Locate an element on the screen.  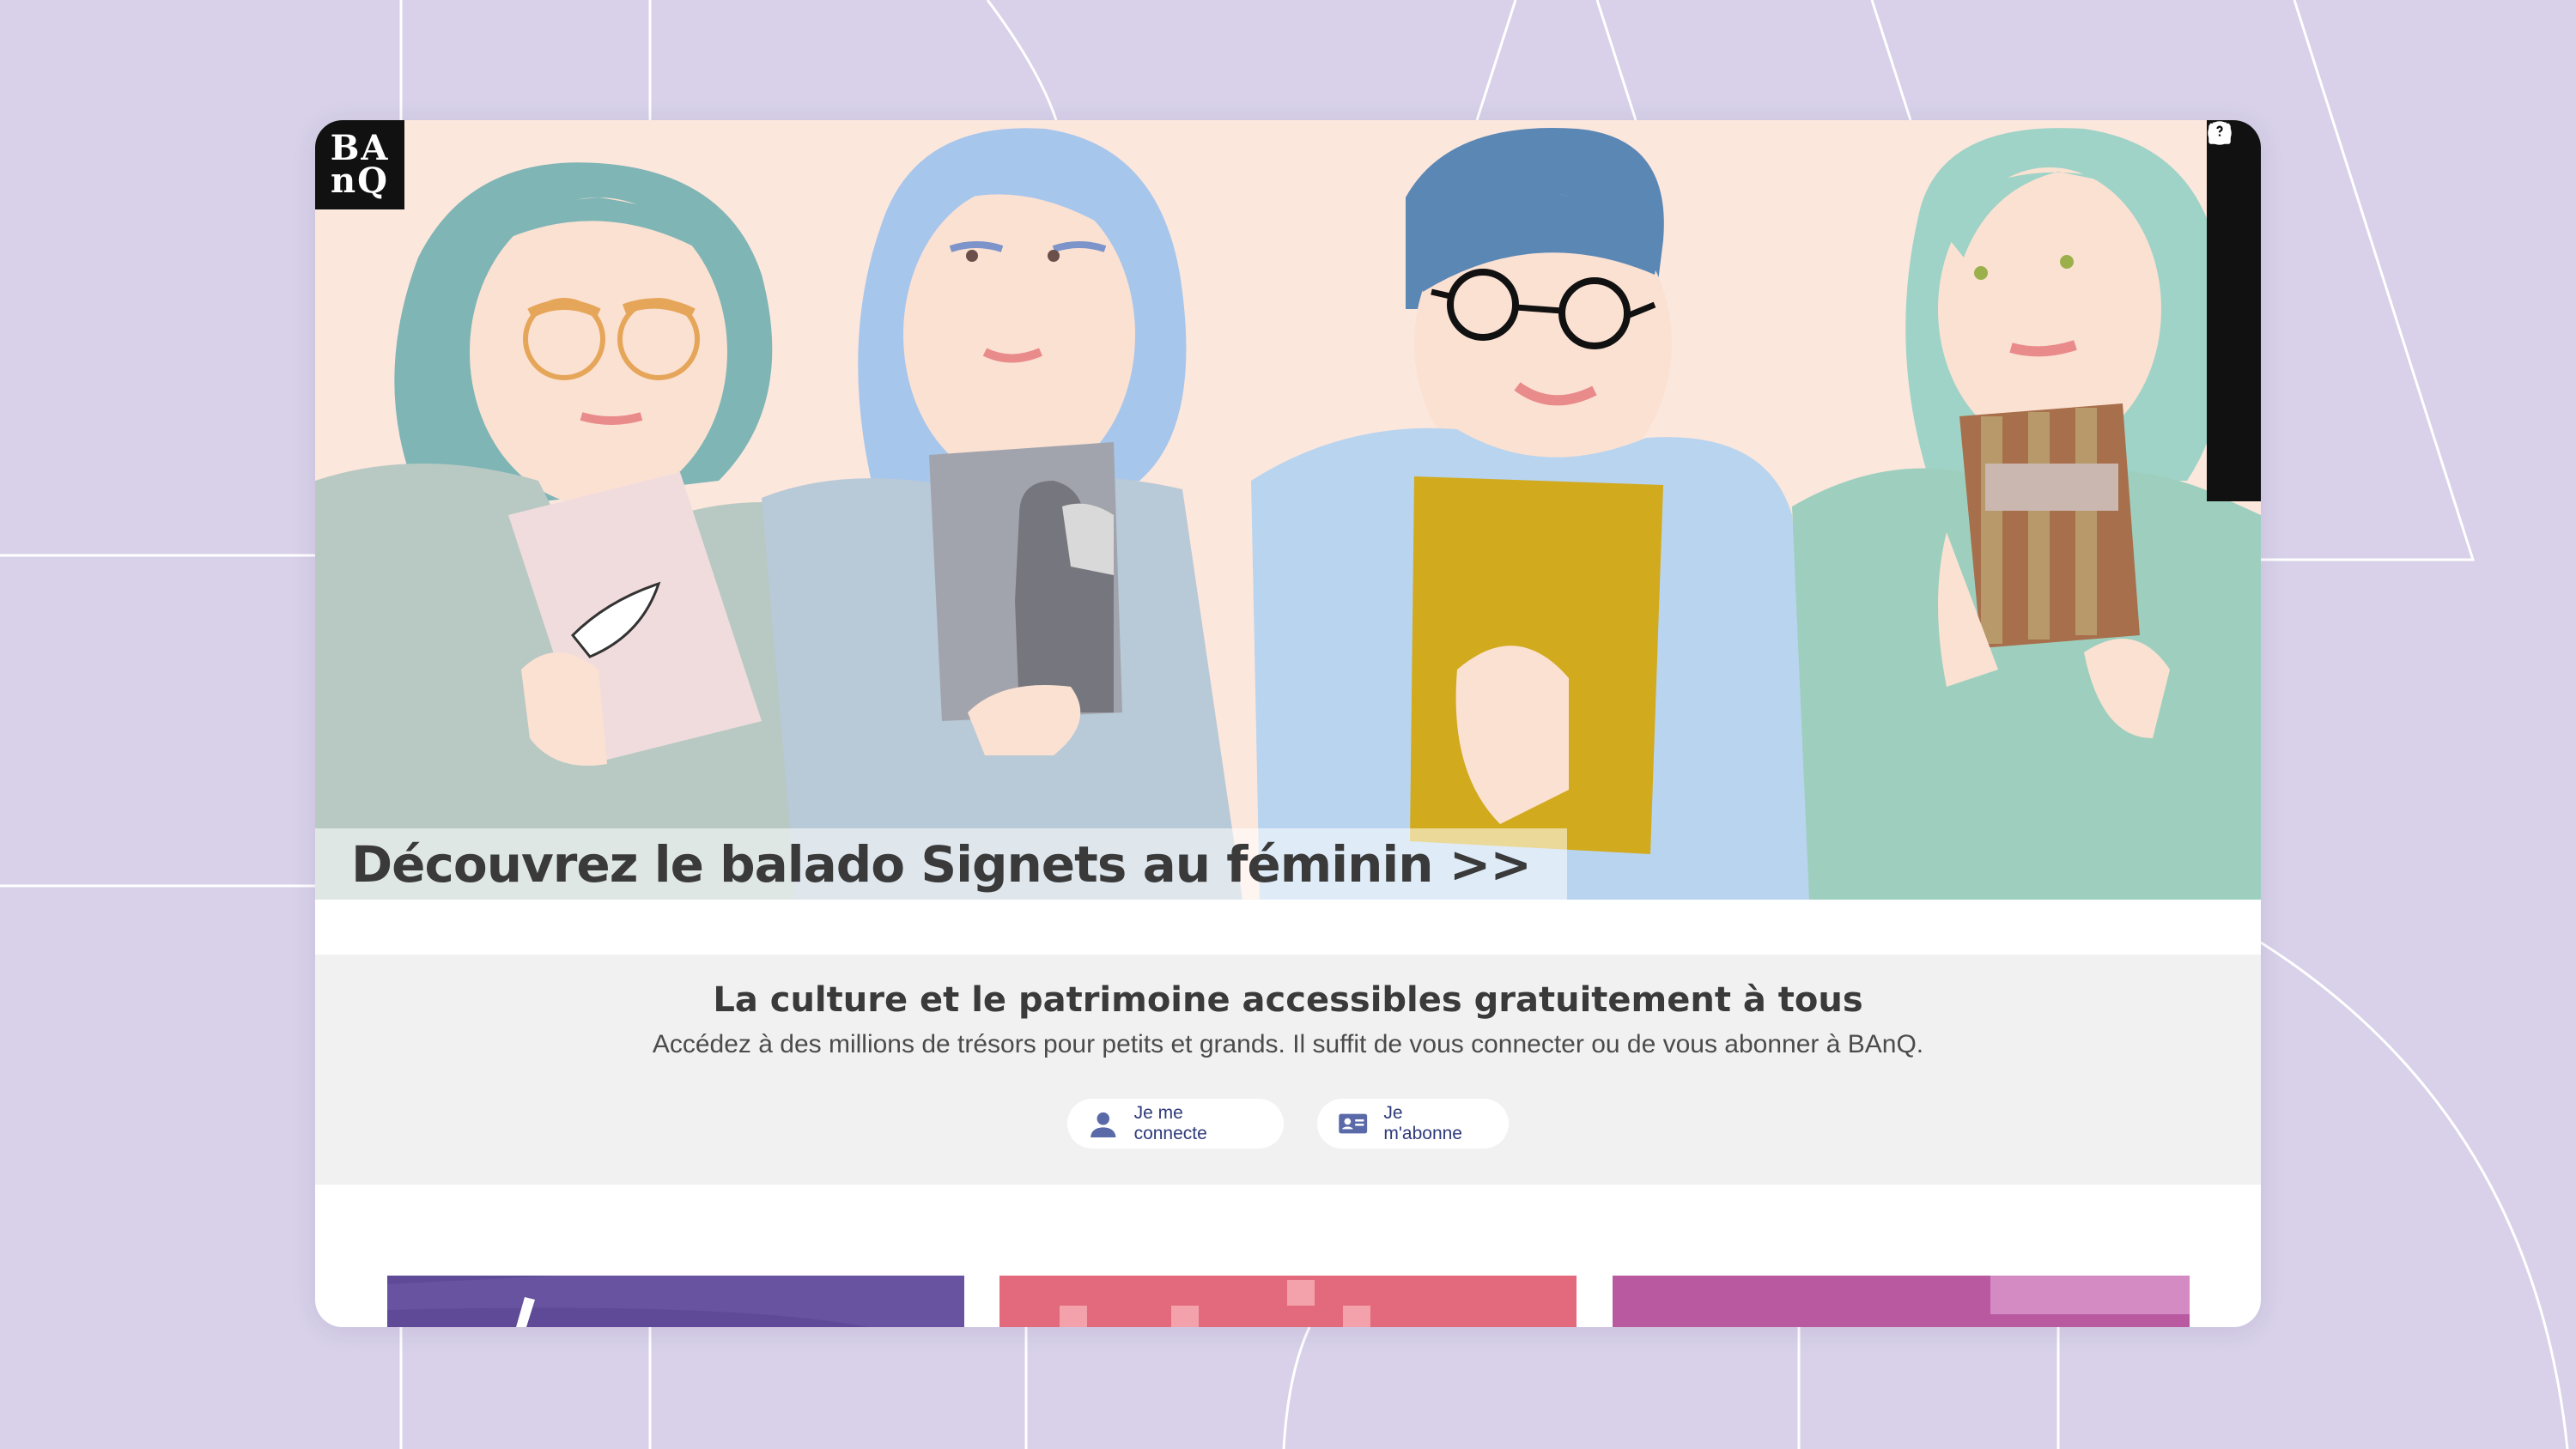
login-button: Je me connecte is located at coordinates (1175, 1124).